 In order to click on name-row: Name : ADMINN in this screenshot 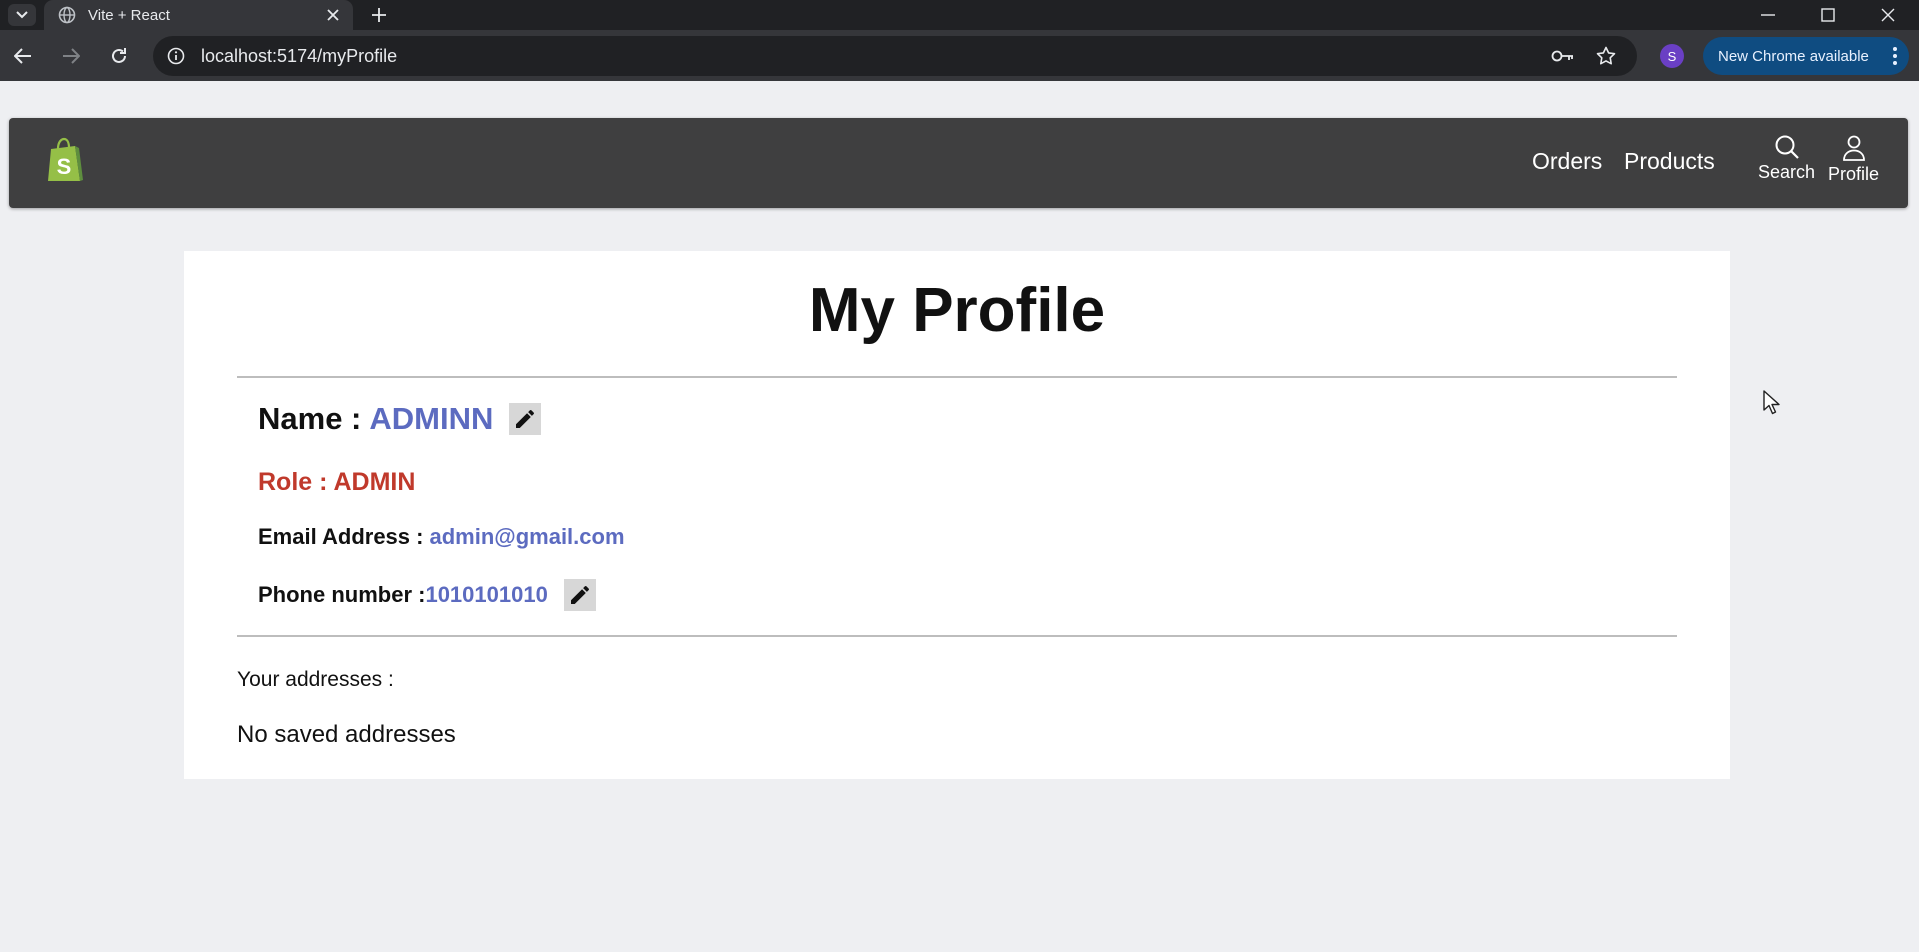, I will do `click(400, 419)`.